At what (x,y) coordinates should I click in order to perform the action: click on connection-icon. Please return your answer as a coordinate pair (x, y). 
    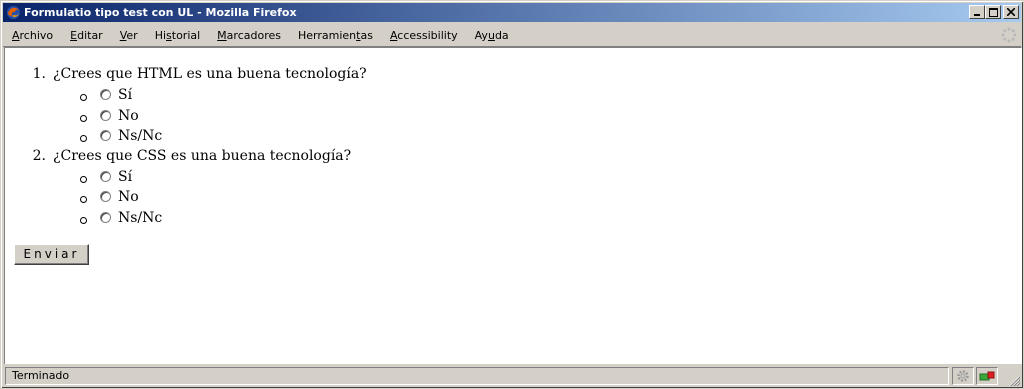
    Looking at the image, I should click on (987, 376).